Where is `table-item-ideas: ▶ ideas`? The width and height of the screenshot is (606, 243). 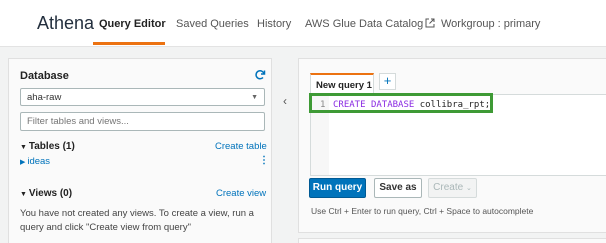
table-item-ideas: ▶ ideas is located at coordinates (35, 161).